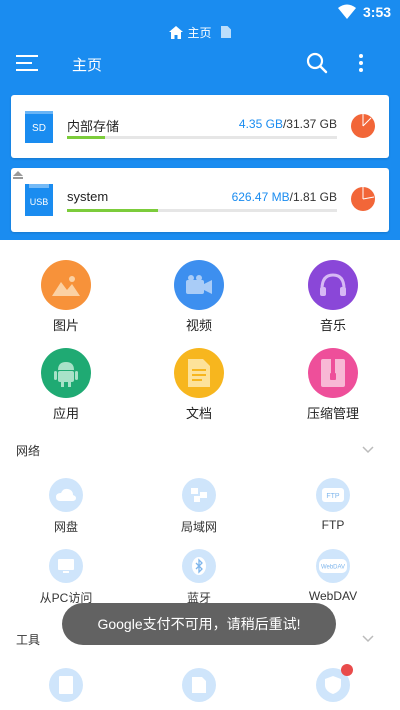  Describe the element at coordinates (66, 566) in the screenshot. I see `monitor-icon` at that location.